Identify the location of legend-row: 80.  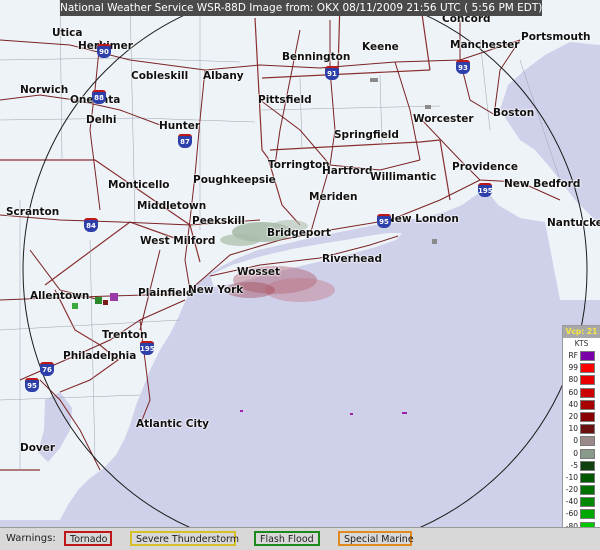
(581, 380).